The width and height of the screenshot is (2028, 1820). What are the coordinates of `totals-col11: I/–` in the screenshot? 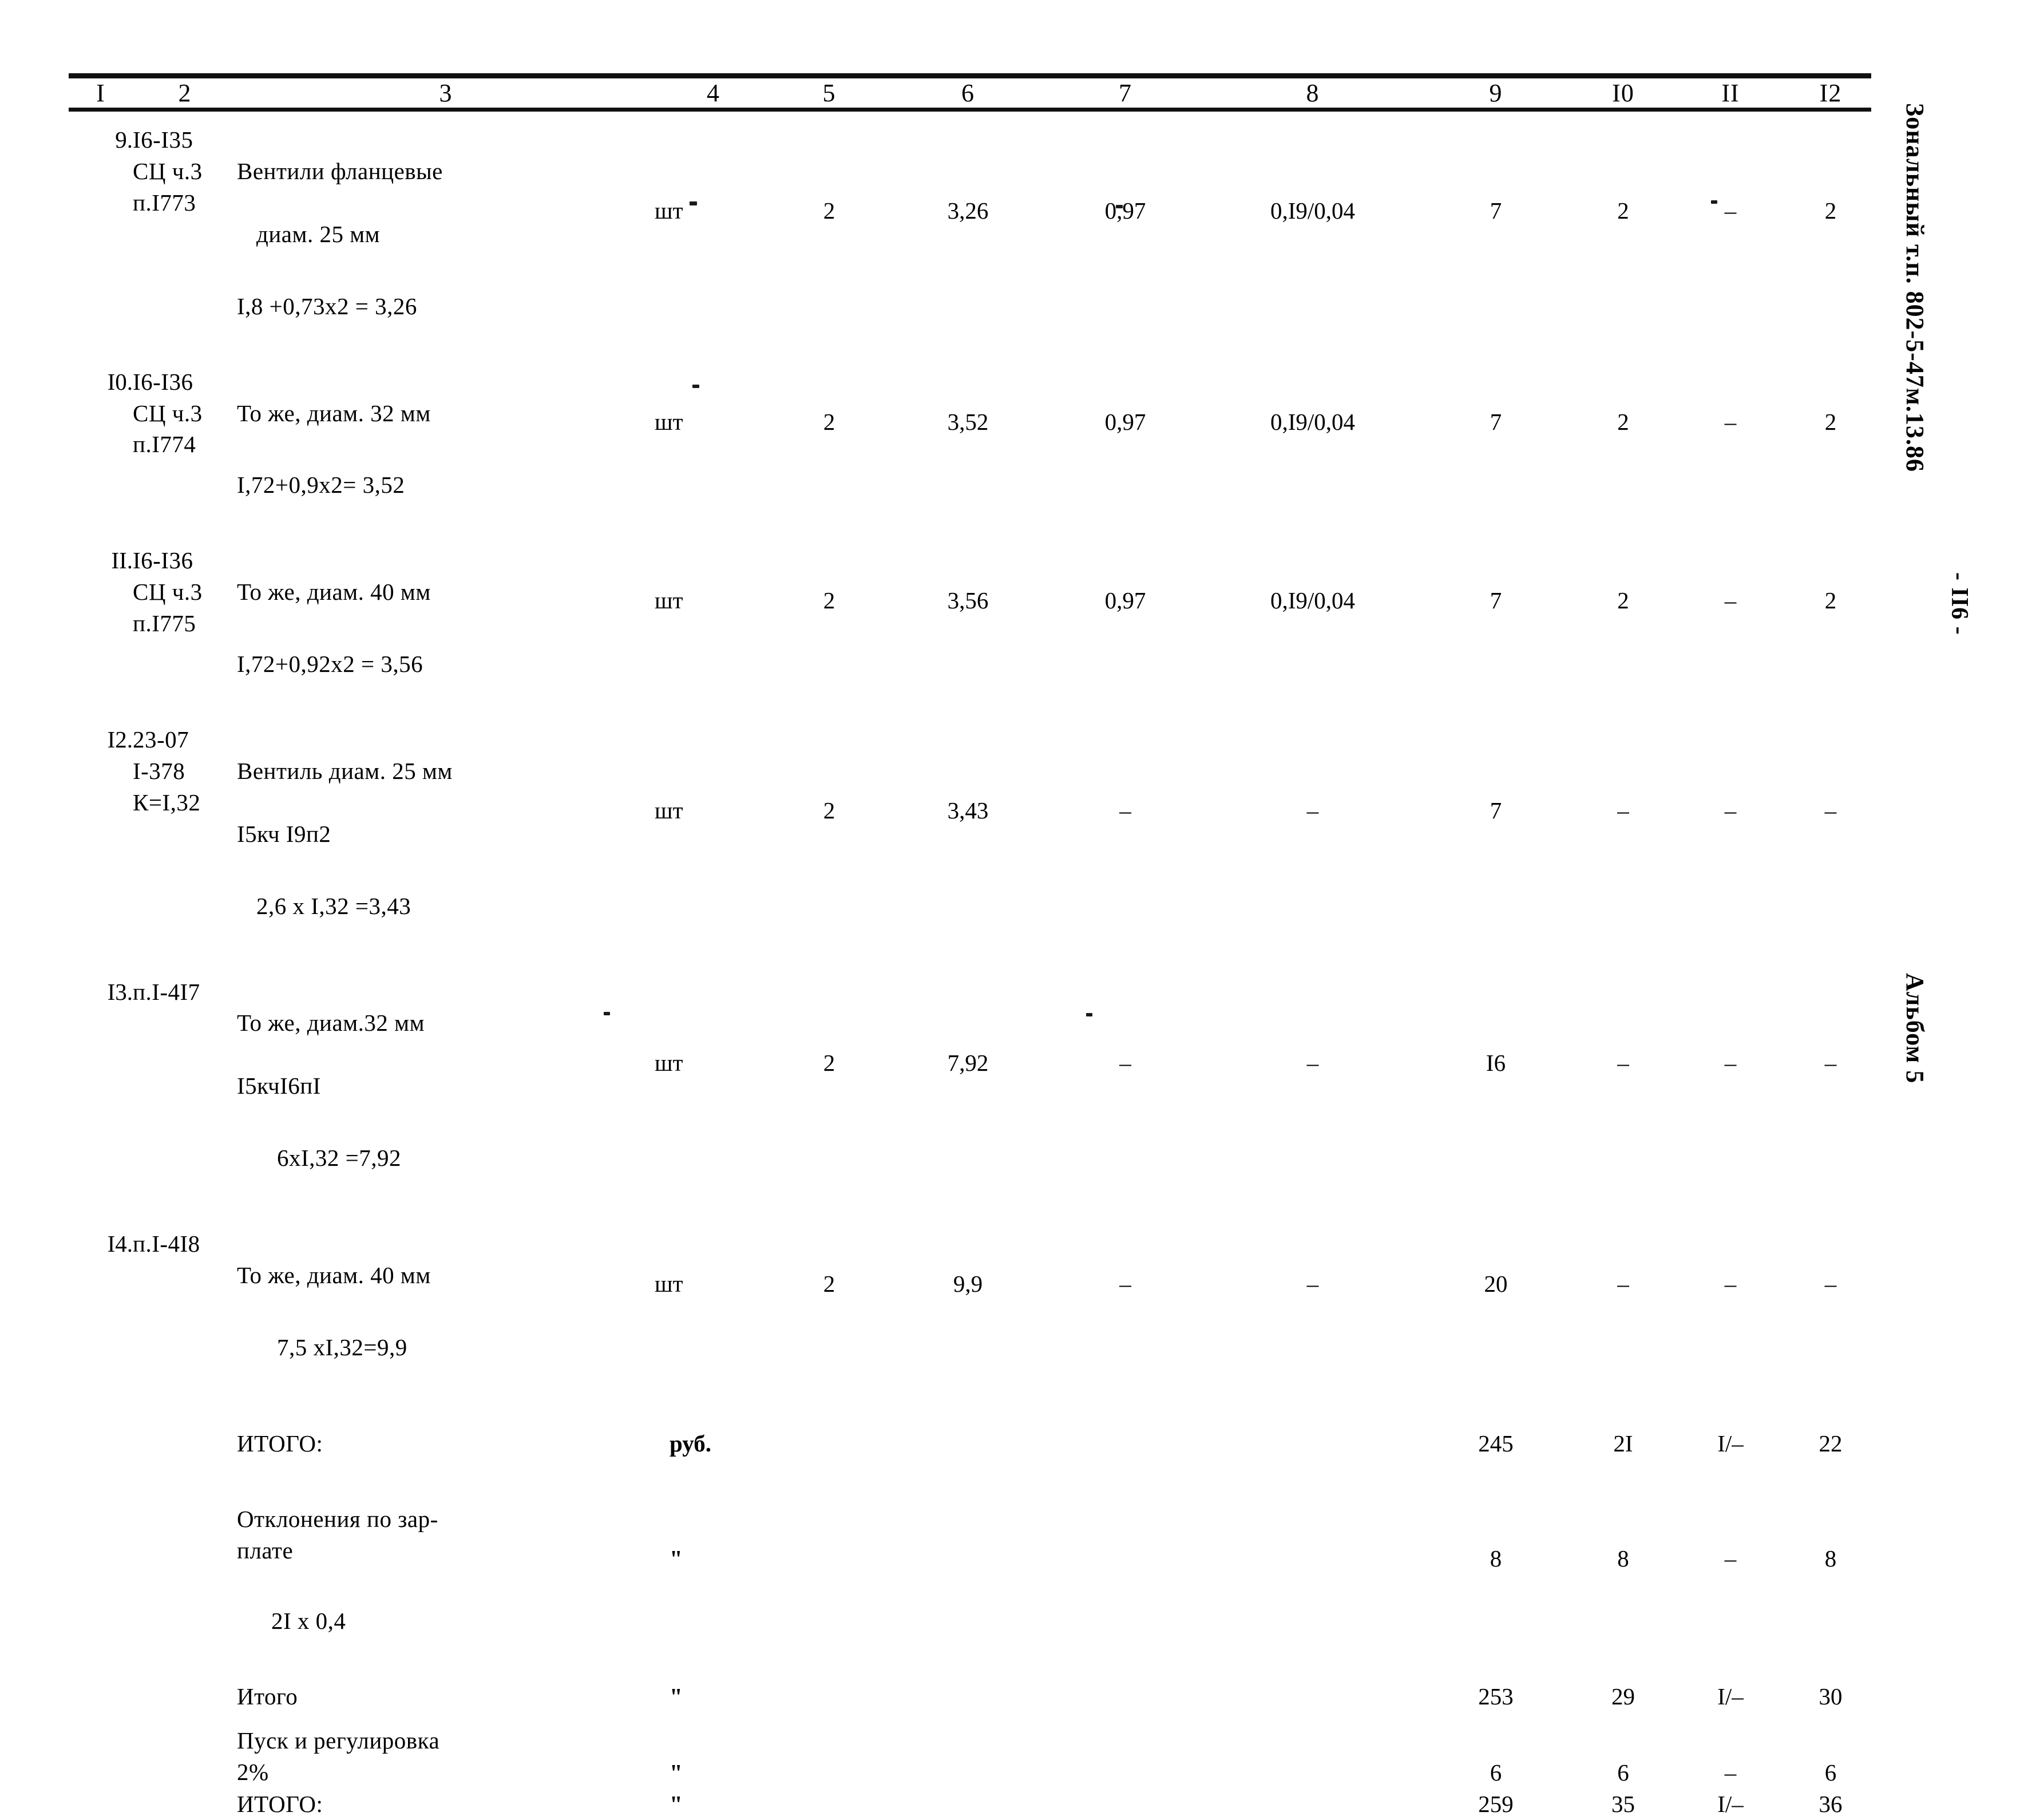 It's located at (1731, 1696).